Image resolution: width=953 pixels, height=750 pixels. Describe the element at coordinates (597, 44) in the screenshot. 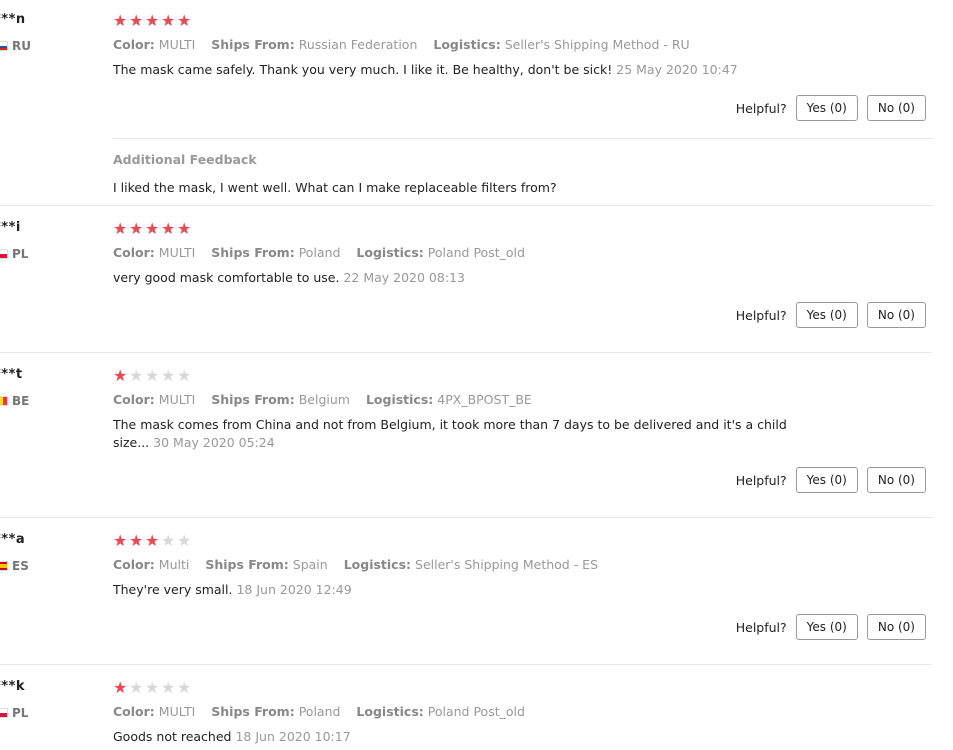

I see `logistics-value: Seller's Shipping Method - RU` at that location.